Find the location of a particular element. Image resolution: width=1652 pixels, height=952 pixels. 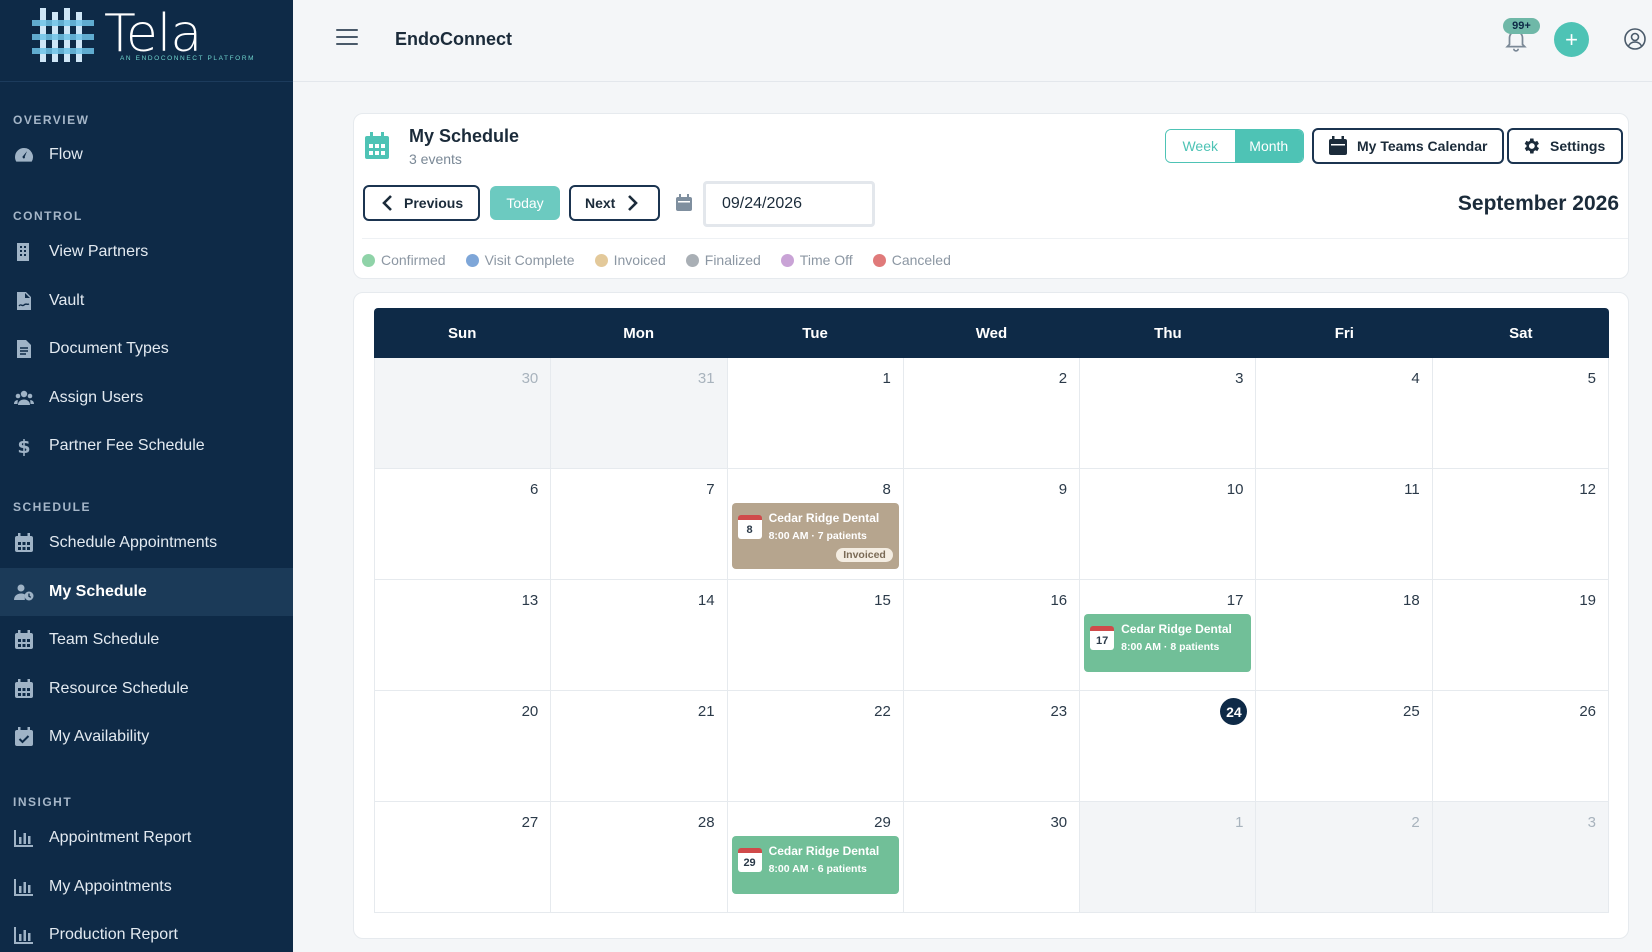

calendar-icon is located at coordinates (24, 543).